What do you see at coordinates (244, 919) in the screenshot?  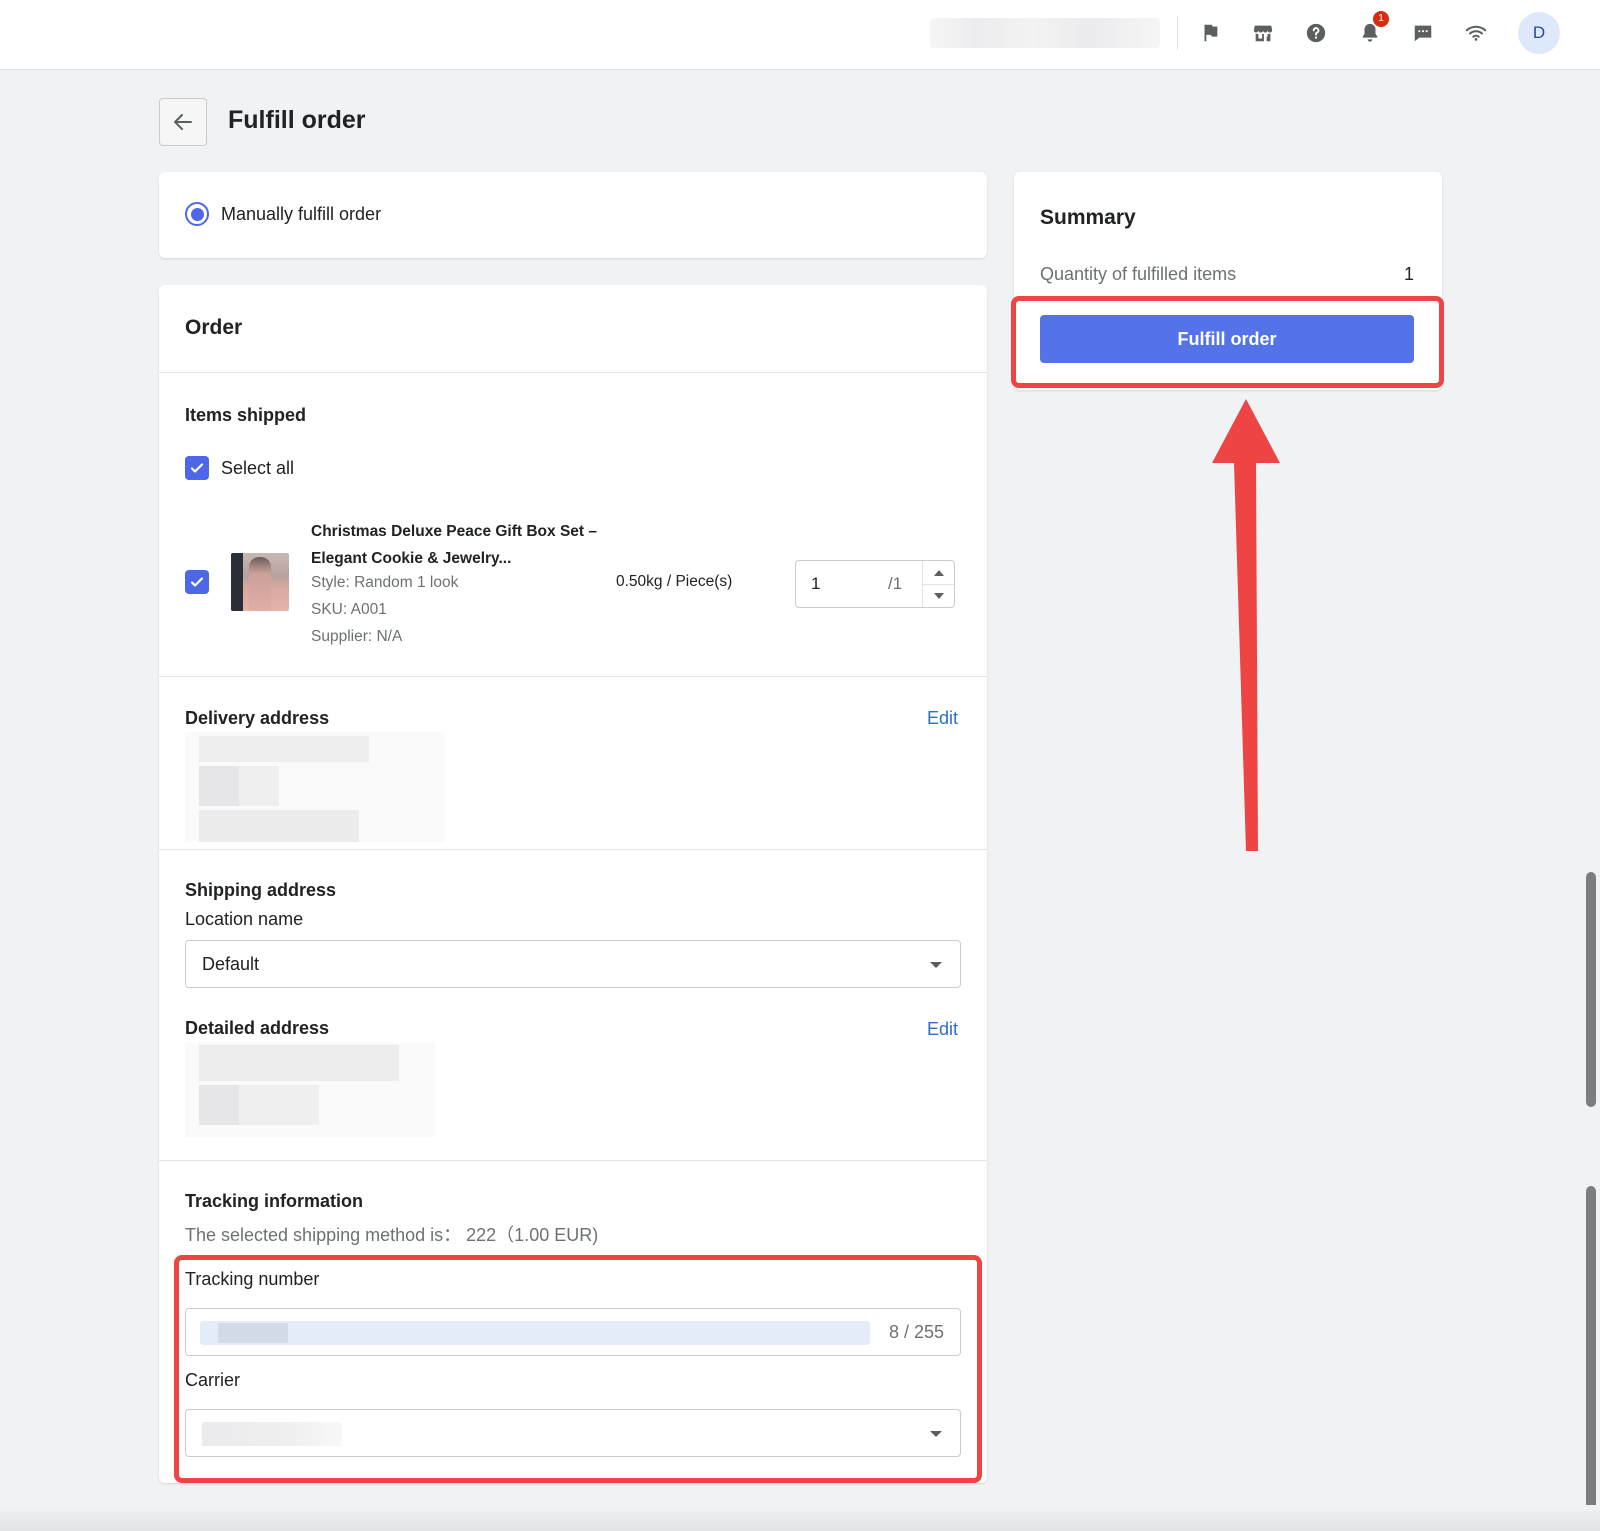 I see `location-name-label: Location name` at bounding box center [244, 919].